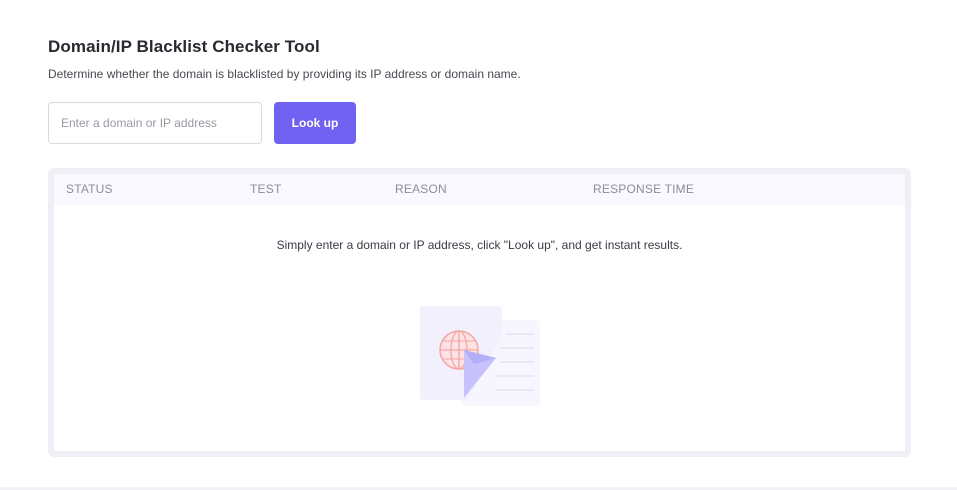  Describe the element at coordinates (480, 356) in the screenshot. I see `document-globe-icon` at that location.